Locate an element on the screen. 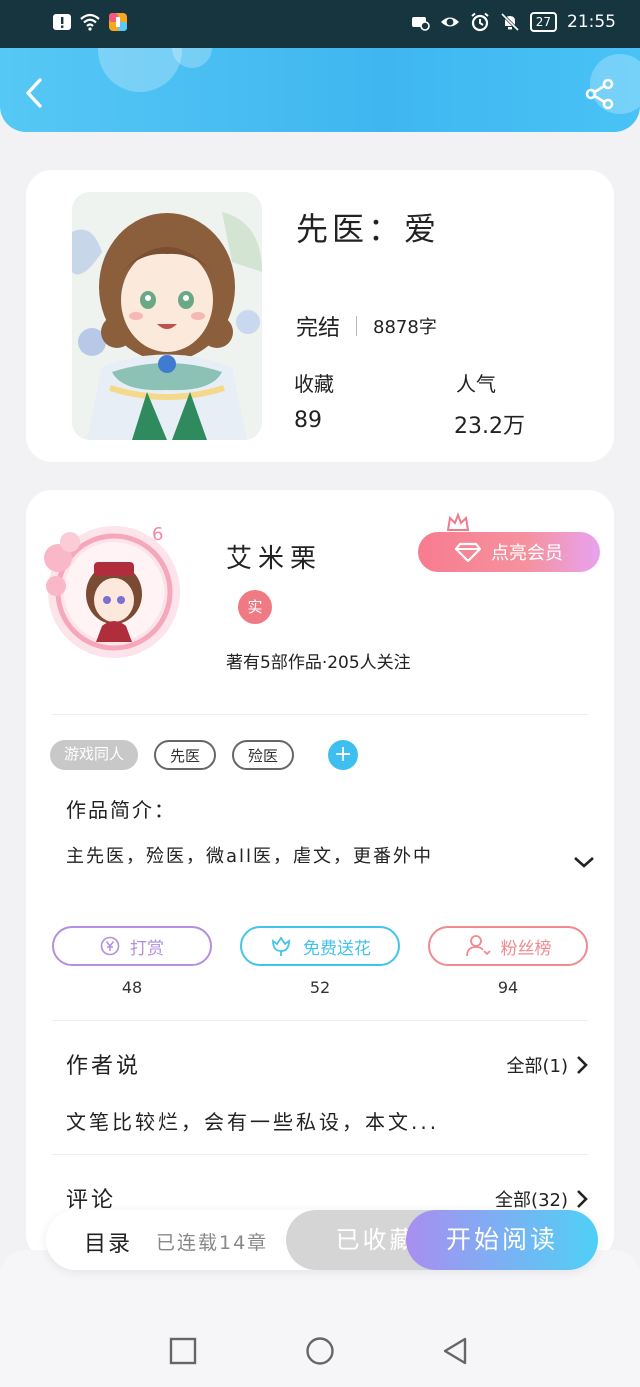 The image size is (640, 1387). popularity-label: 人气 is located at coordinates (476, 384).